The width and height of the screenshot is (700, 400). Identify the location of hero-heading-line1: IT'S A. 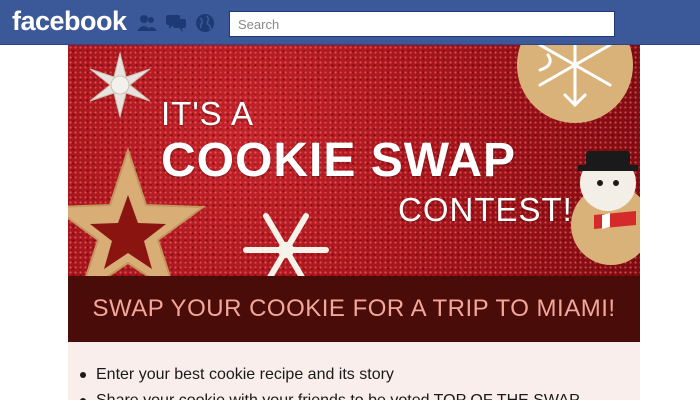
(207, 113).